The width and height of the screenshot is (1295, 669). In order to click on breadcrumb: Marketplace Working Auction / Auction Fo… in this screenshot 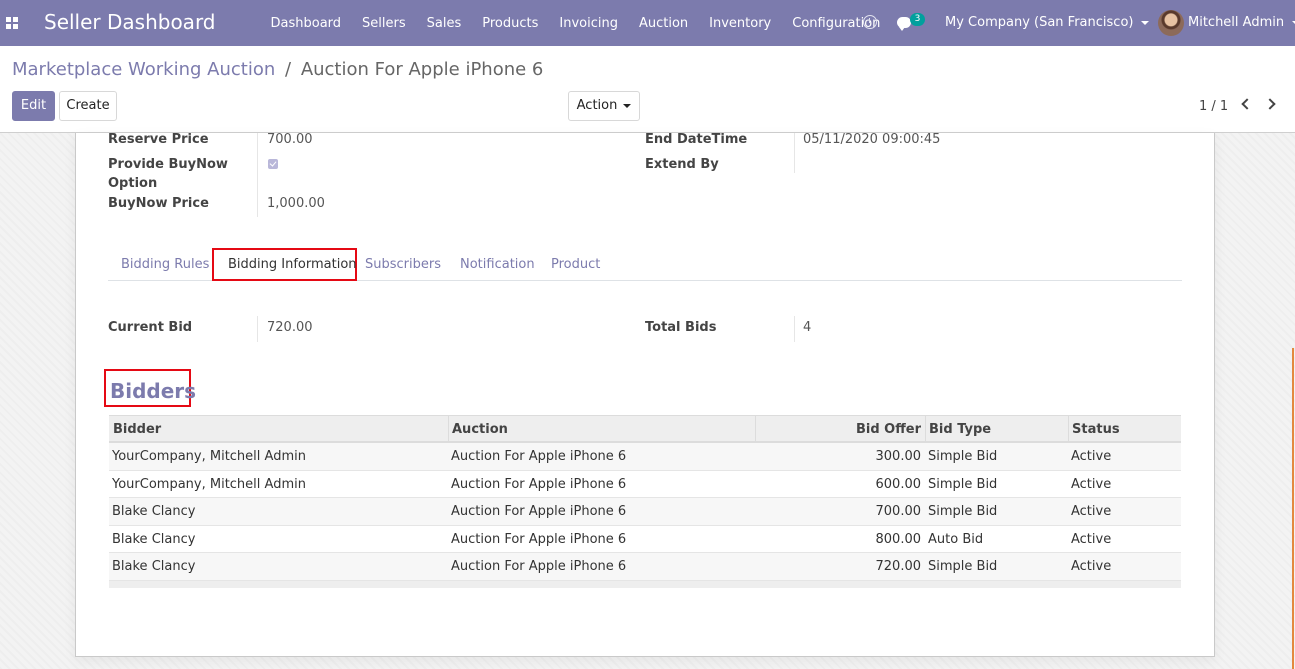, I will do `click(277, 69)`.